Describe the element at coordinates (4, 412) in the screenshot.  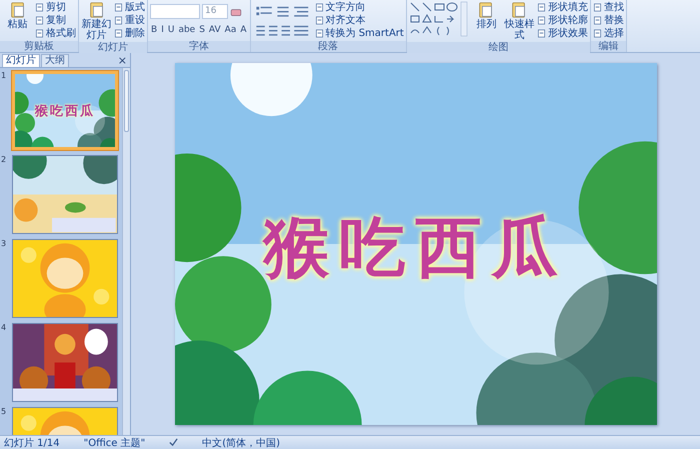
I see `slide-number: 5` at that location.